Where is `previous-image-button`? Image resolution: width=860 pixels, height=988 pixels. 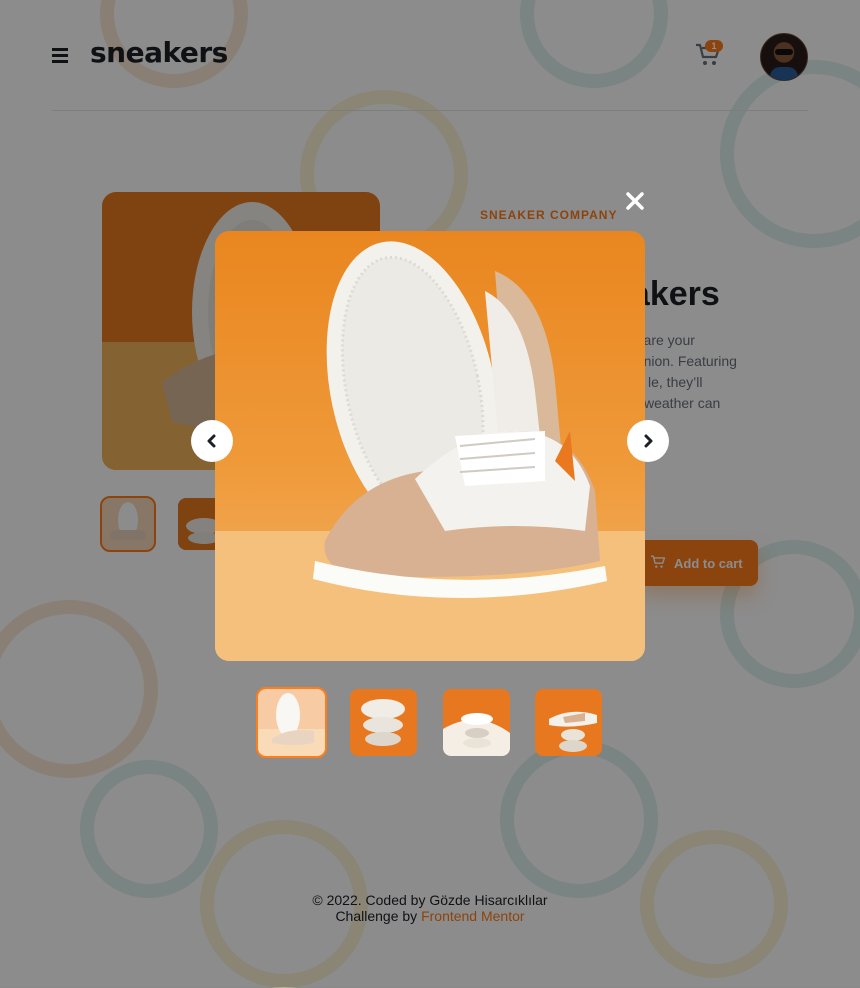 previous-image-button is located at coordinates (212, 441).